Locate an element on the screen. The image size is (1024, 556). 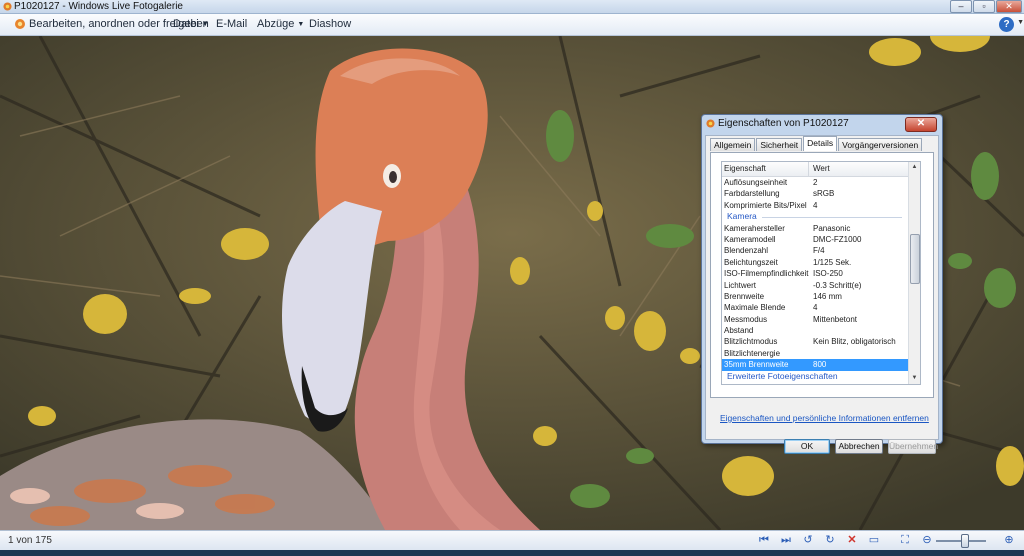
property-name: Kameramodell is located at coordinates (750, 239).